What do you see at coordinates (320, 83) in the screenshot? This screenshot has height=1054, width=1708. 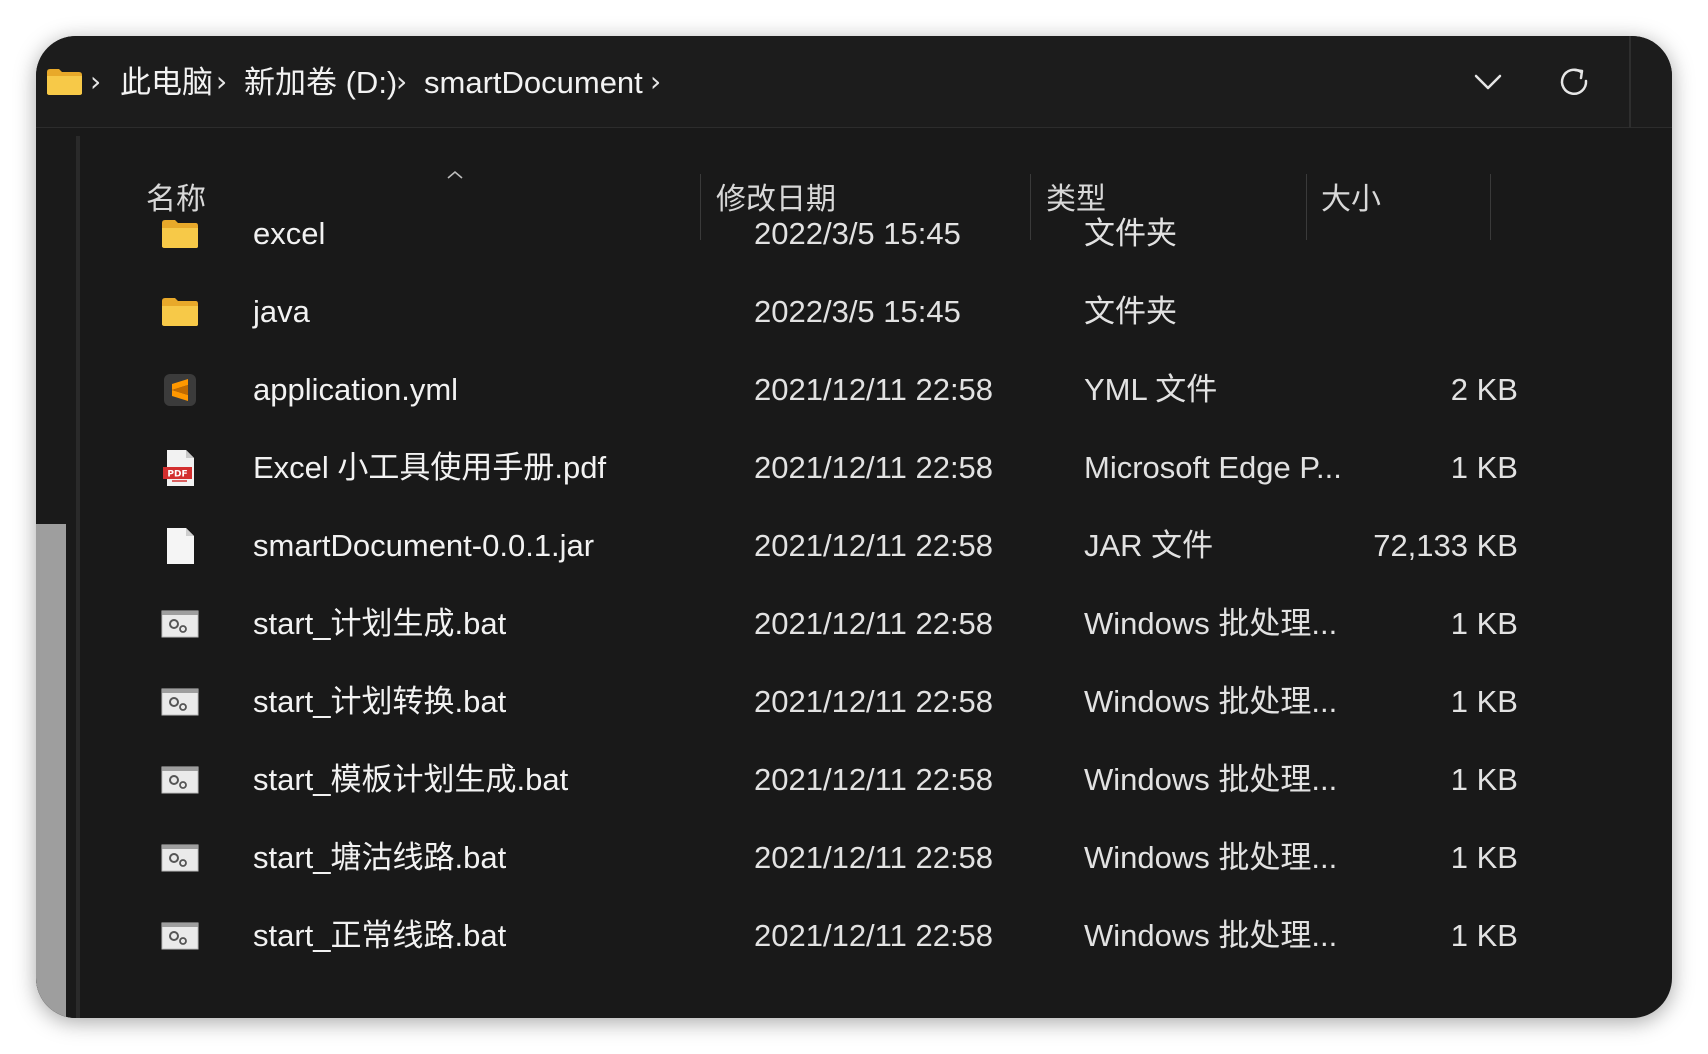 I see `breadcrumb-drive-d: 新加卷 (D:)` at bounding box center [320, 83].